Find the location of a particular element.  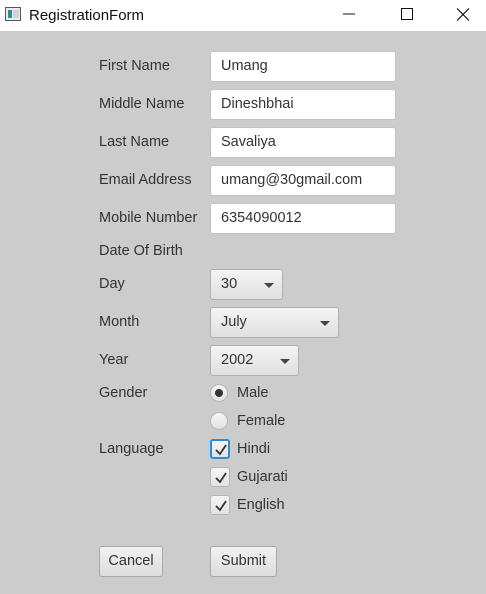

language-gujarati-label: Gujarati is located at coordinates (262, 477).